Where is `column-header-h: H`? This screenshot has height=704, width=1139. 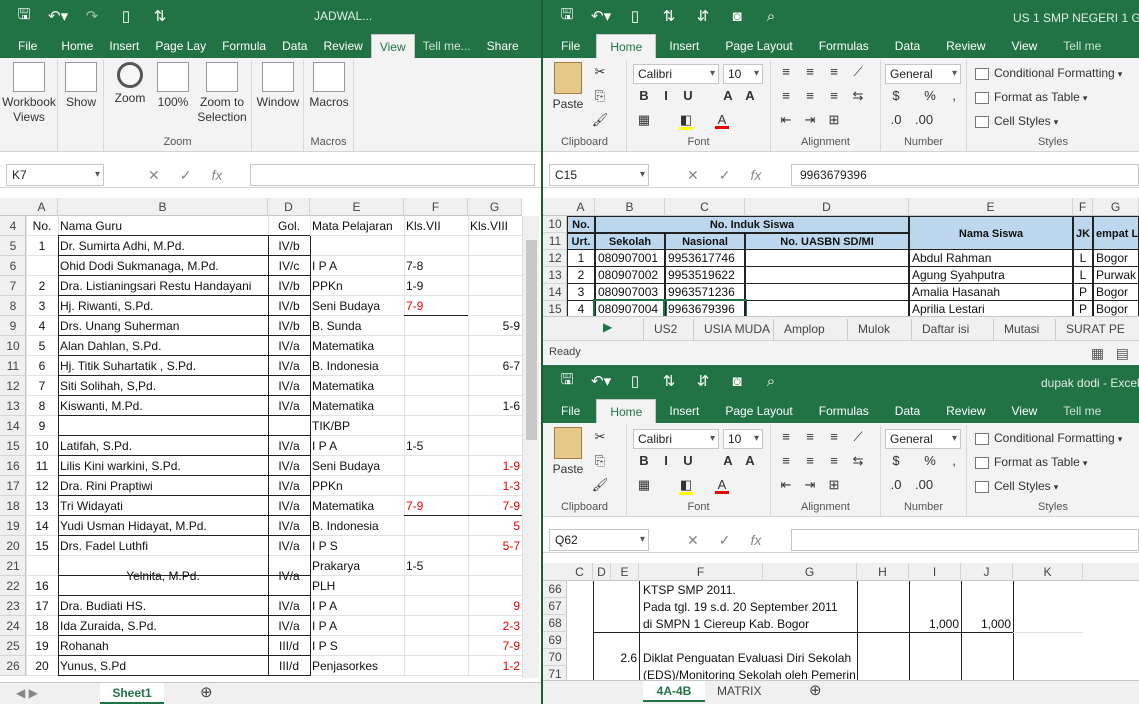 column-header-h: H is located at coordinates (883, 572).